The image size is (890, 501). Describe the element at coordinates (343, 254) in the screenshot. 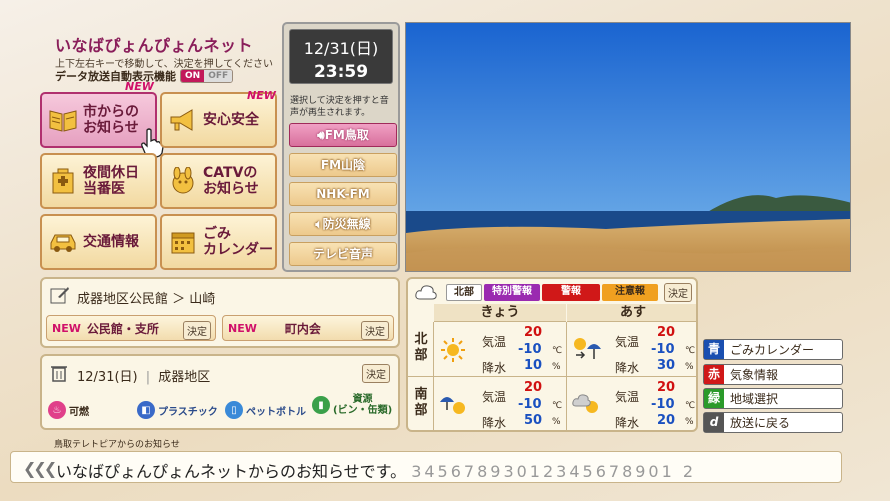

I see `audio-tv-sound-button: テレビ音声` at that location.